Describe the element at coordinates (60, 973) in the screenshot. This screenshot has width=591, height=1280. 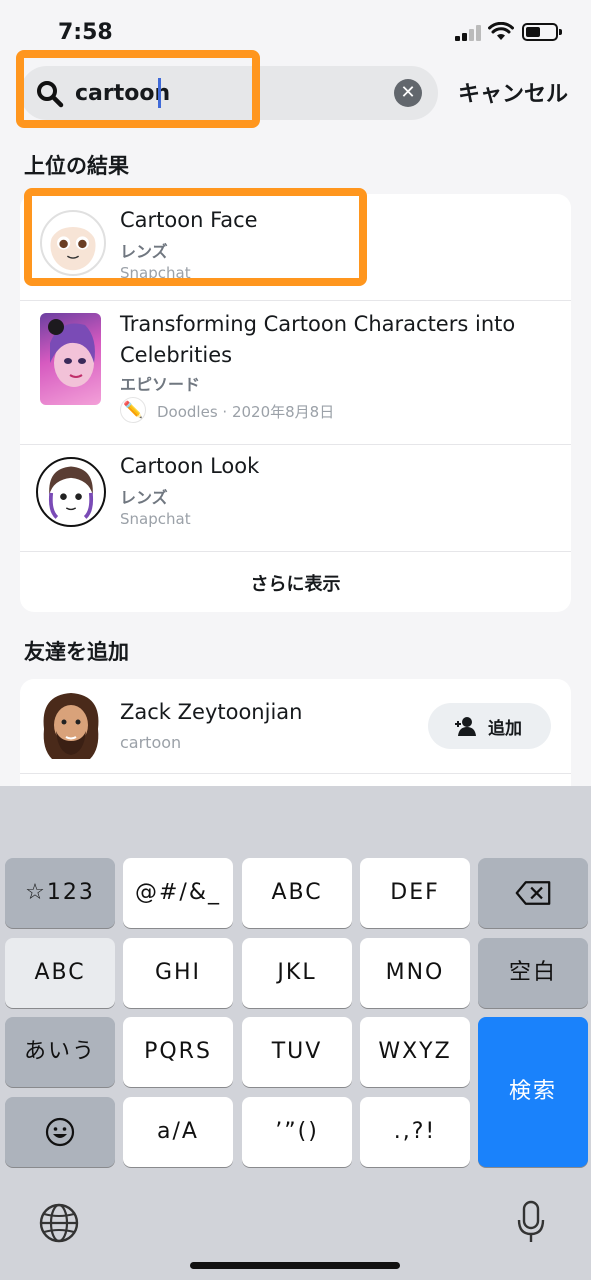
I see `key-abc-mode: ABC` at that location.